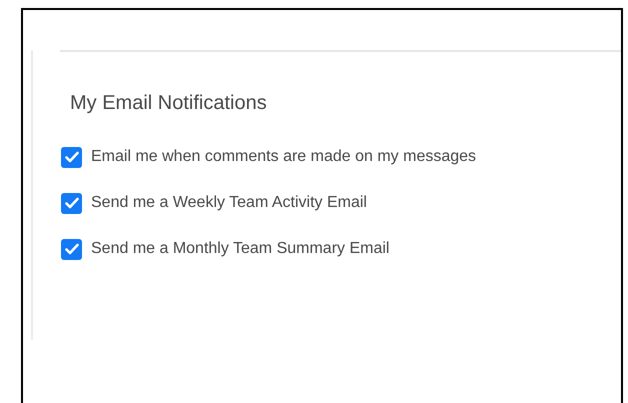 The width and height of the screenshot is (628, 403). I want to click on option-label: Email me when comments are made on my messages, so click(283, 157).